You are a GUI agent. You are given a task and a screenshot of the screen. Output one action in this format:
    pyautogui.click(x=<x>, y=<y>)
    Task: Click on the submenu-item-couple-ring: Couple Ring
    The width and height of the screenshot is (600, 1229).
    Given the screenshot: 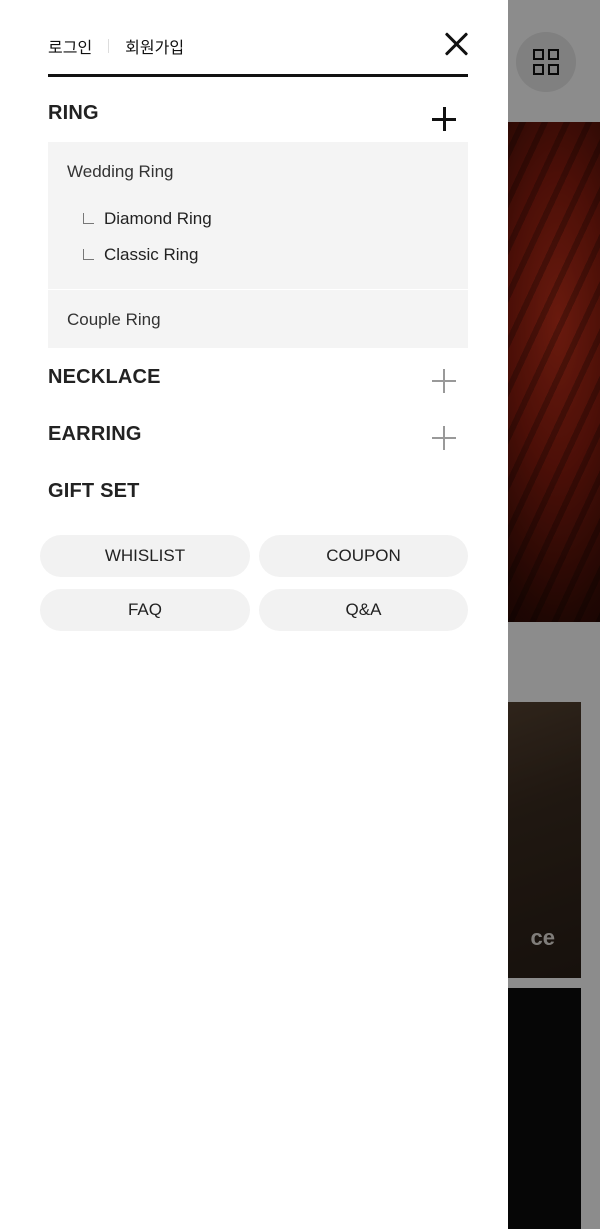 What is the action you would take?
    pyautogui.click(x=114, y=320)
    